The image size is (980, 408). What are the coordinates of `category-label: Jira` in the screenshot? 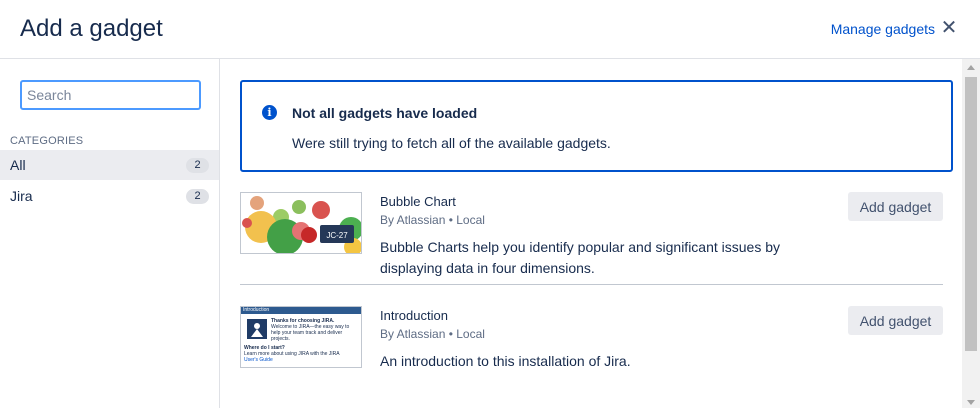 It's located at (21, 196).